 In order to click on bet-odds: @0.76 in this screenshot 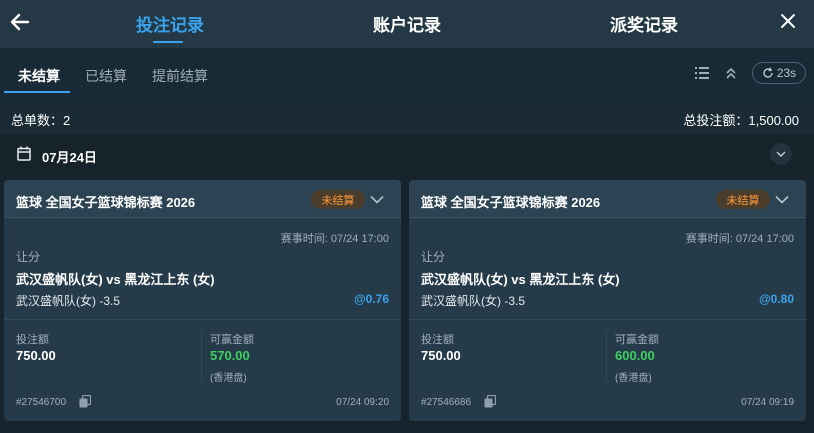, I will do `click(371, 299)`.